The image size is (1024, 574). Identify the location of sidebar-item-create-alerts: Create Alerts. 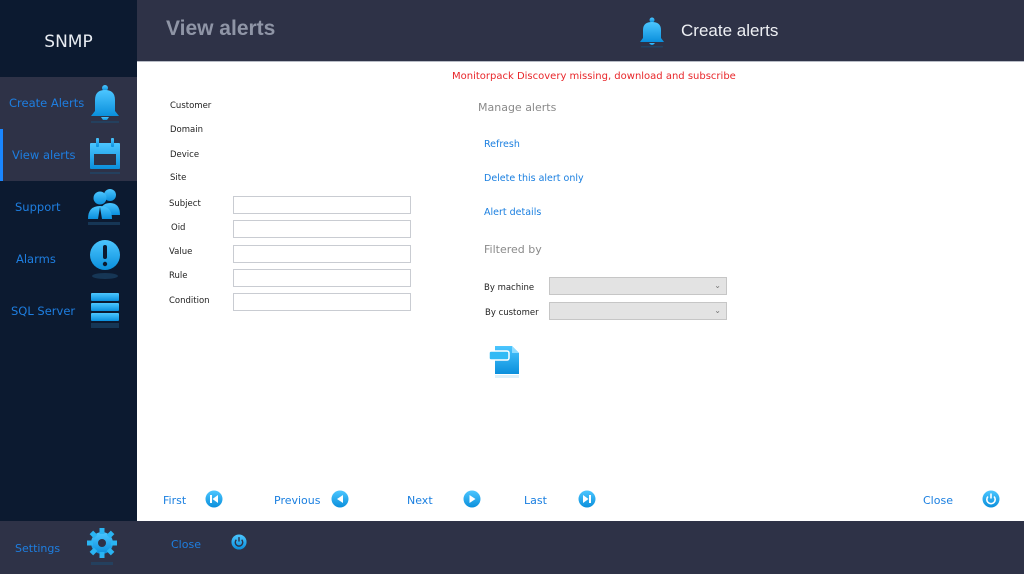
(68, 103).